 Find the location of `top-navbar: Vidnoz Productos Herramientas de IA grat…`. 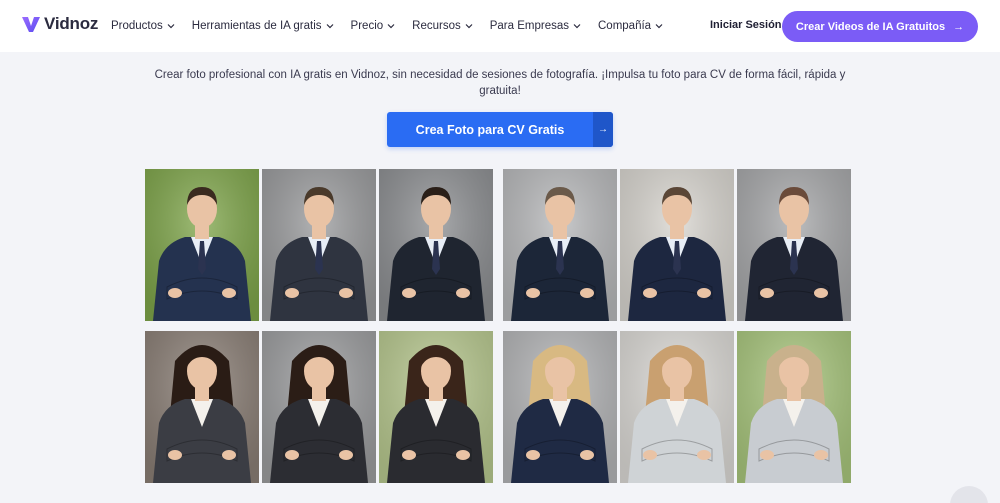

top-navbar: Vidnoz Productos Herramientas de IA grat… is located at coordinates (500, 26).